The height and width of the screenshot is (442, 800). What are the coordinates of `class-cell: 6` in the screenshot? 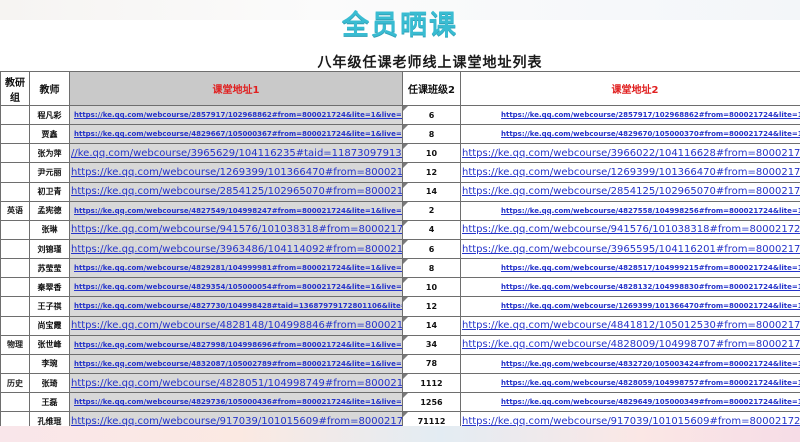 It's located at (431, 115).